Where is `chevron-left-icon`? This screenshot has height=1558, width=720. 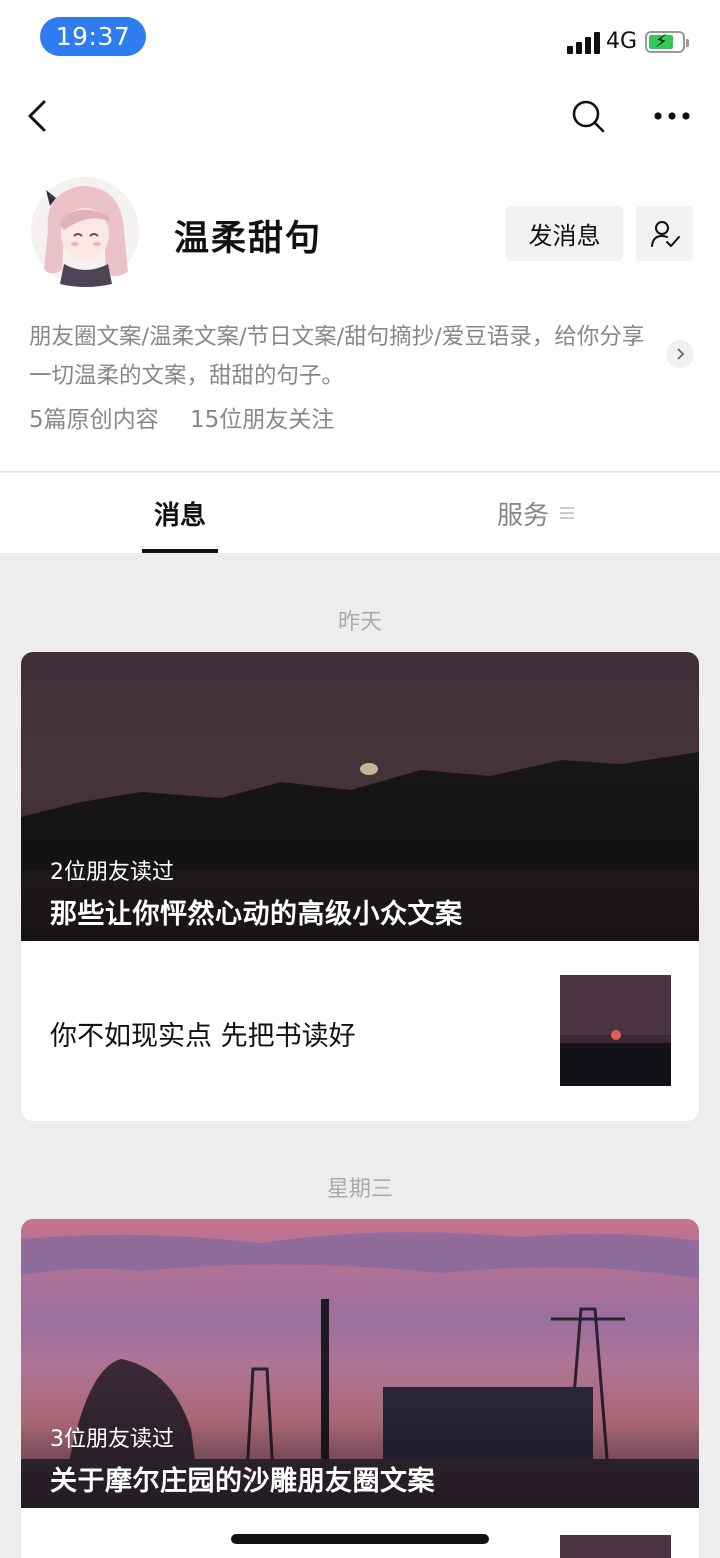
chevron-left-icon is located at coordinates (39, 116).